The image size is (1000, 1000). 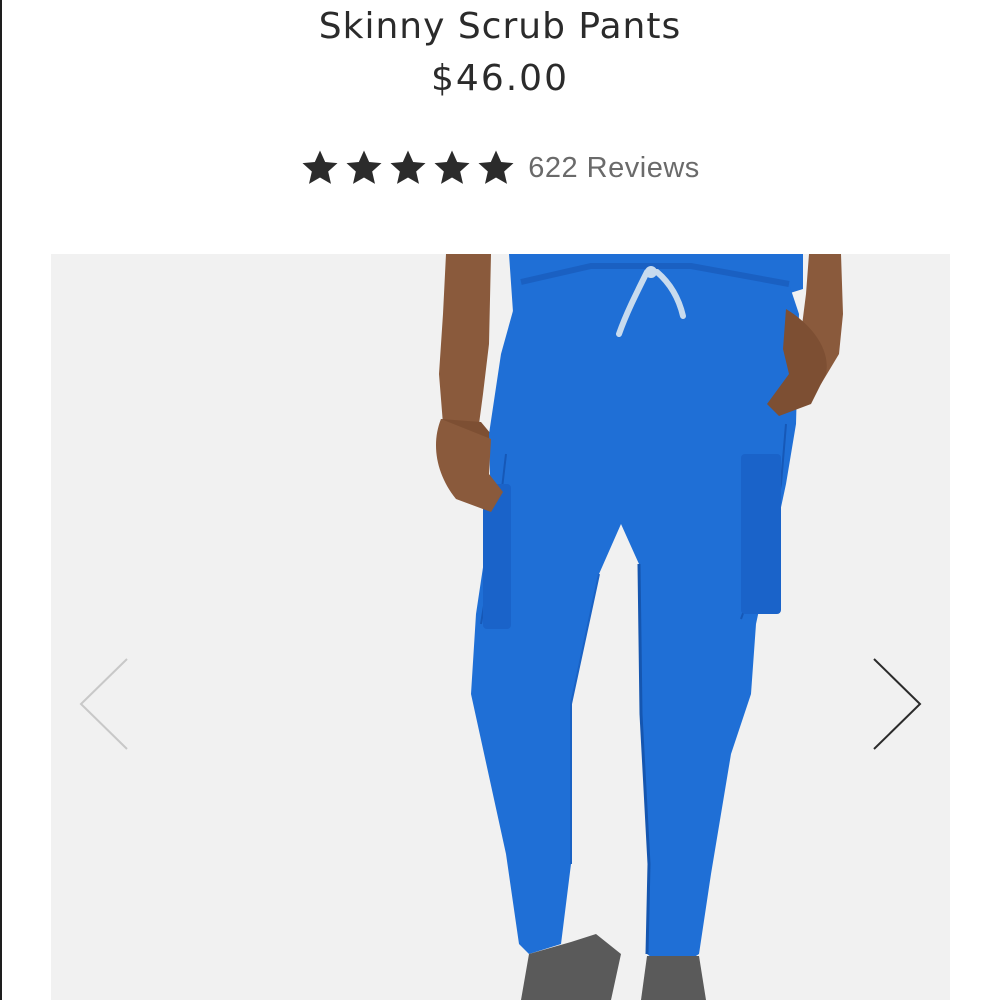 What do you see at coordinates (105, 704) in the screenshot?
I see `chevron-left-icon` at bounding box center [105, 704].